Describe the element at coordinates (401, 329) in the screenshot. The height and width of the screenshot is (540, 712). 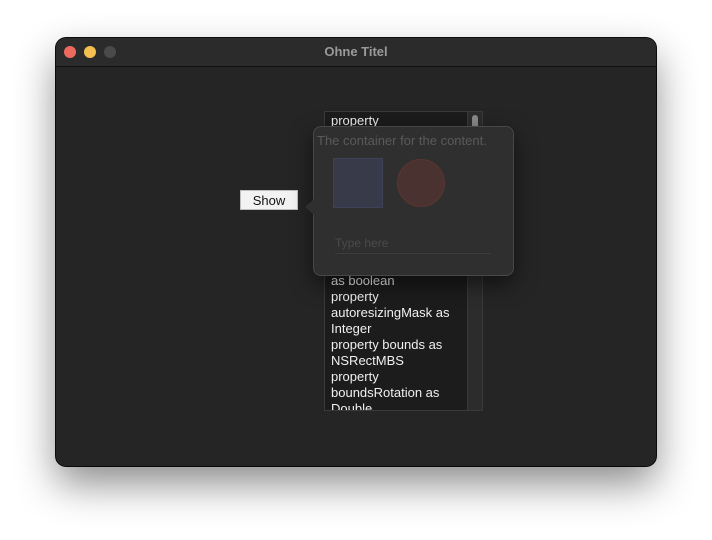
I see `list-item: Integer` at that location.